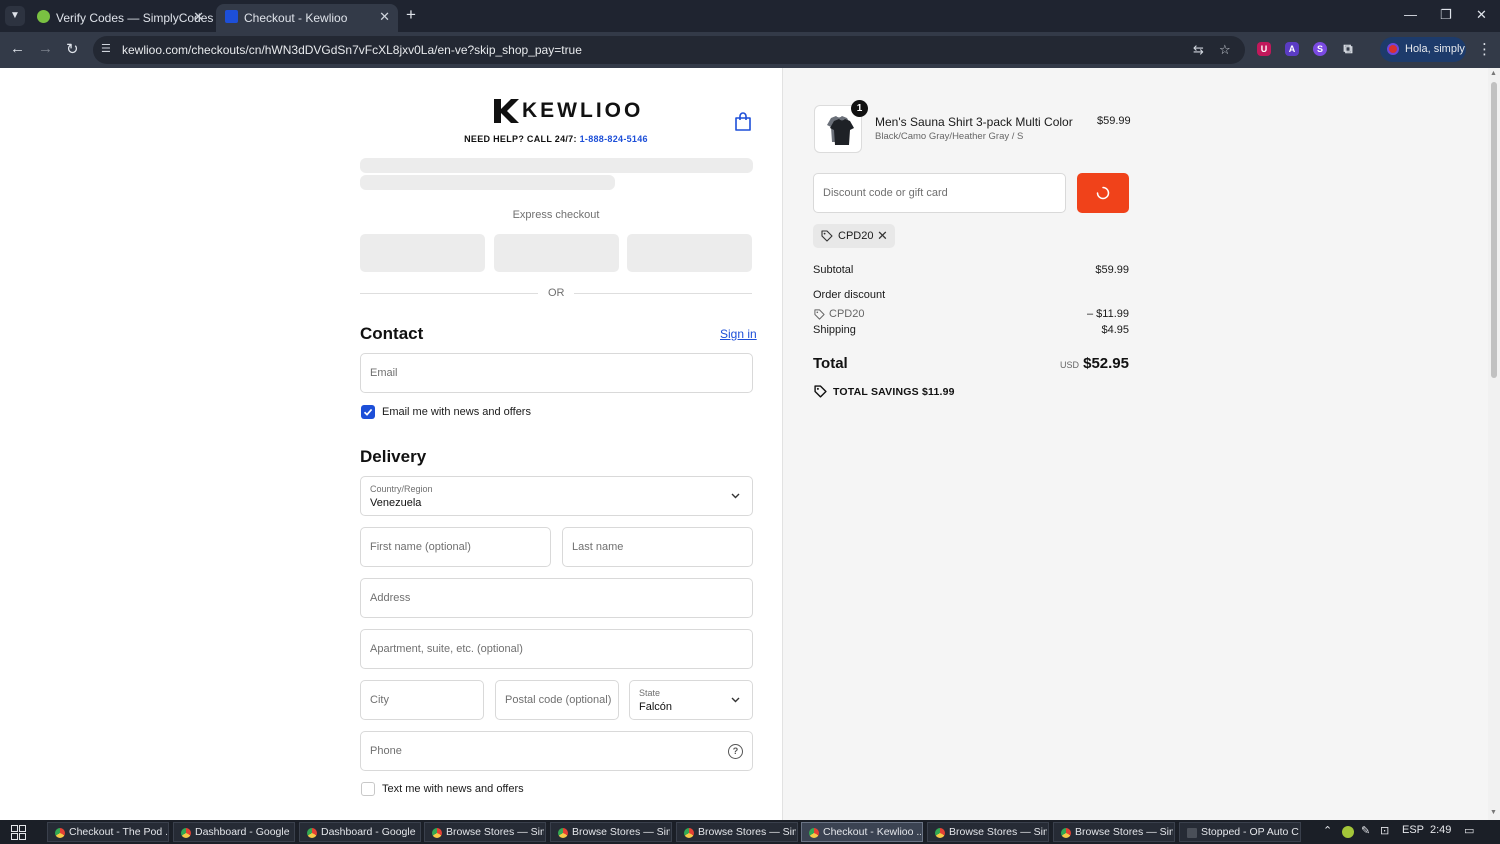 The width and height of the screenshot is (1500, 844). Describe the element at coordinates (1493, 812) in the screenshot. I see `scroll-down-icon: ▼` at that location.